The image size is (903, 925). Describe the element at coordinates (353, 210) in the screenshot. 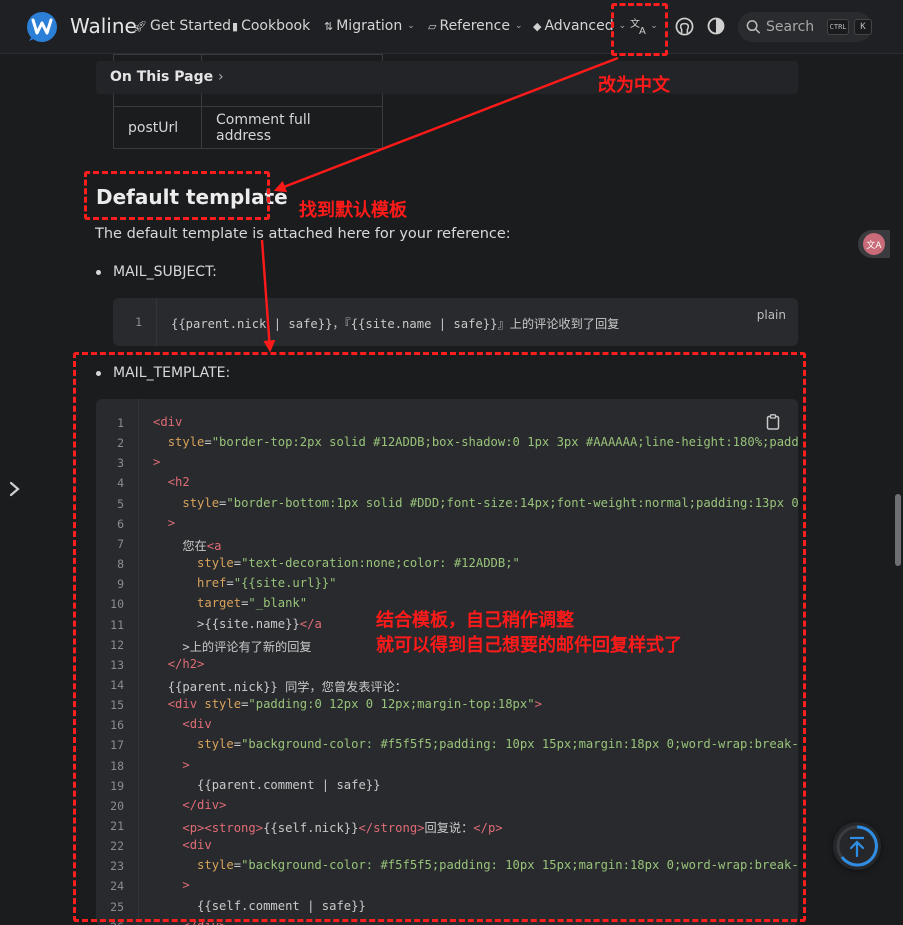

I see `annotation-find-template: 找到默认模板` at that location.